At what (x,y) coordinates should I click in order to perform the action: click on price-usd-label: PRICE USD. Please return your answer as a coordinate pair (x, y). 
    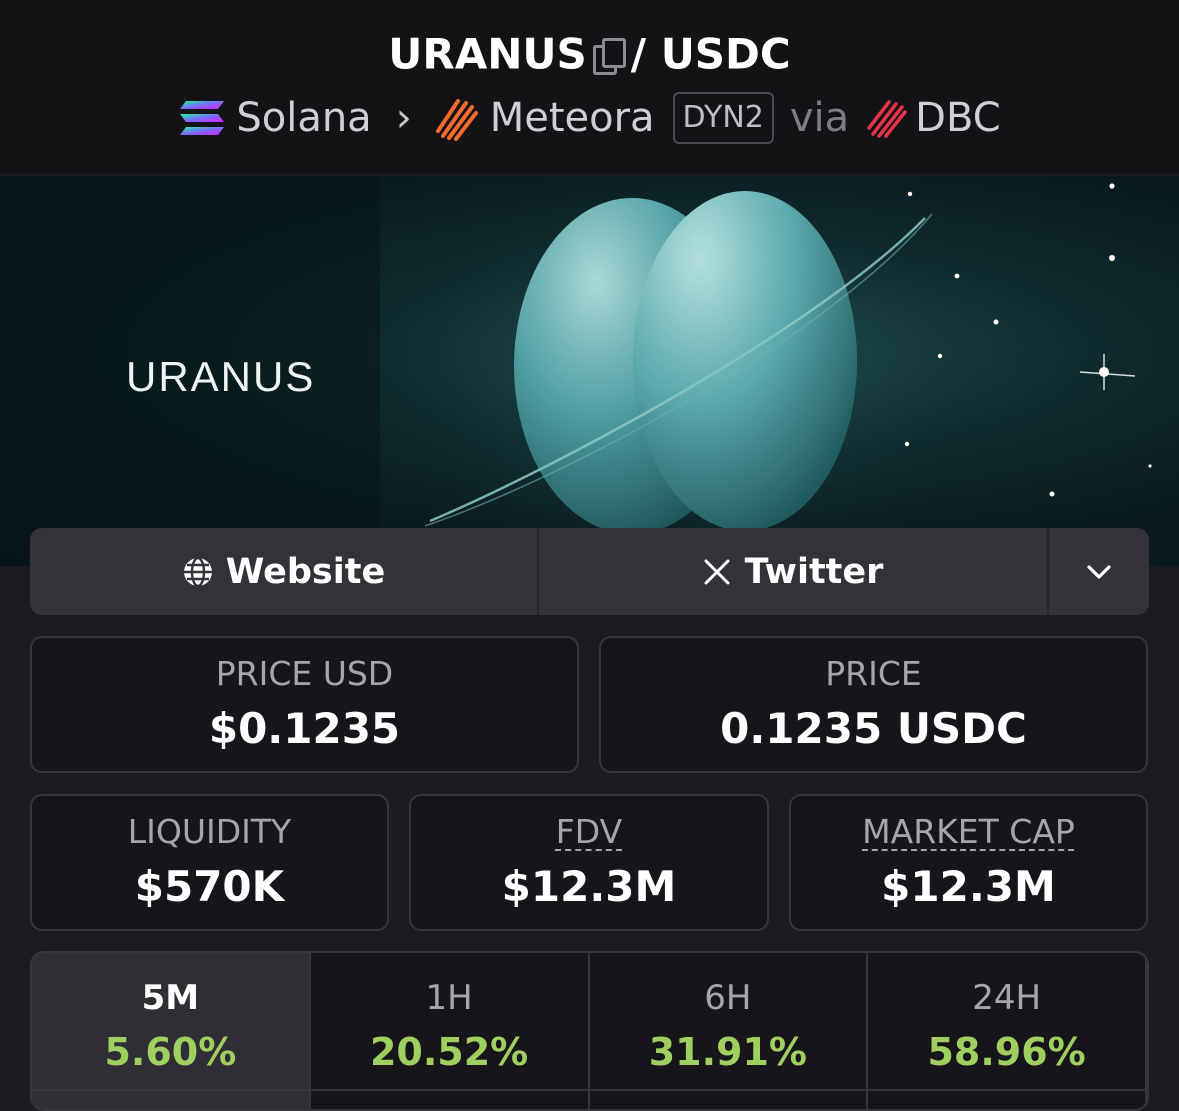
    Looking at the image, I should click on (304, 673).